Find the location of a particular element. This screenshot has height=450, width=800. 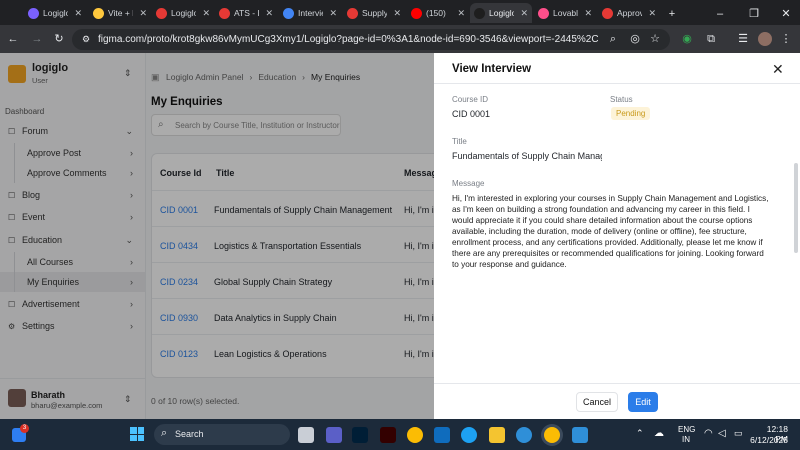

modal-divider is located at coordinates (617, 83).